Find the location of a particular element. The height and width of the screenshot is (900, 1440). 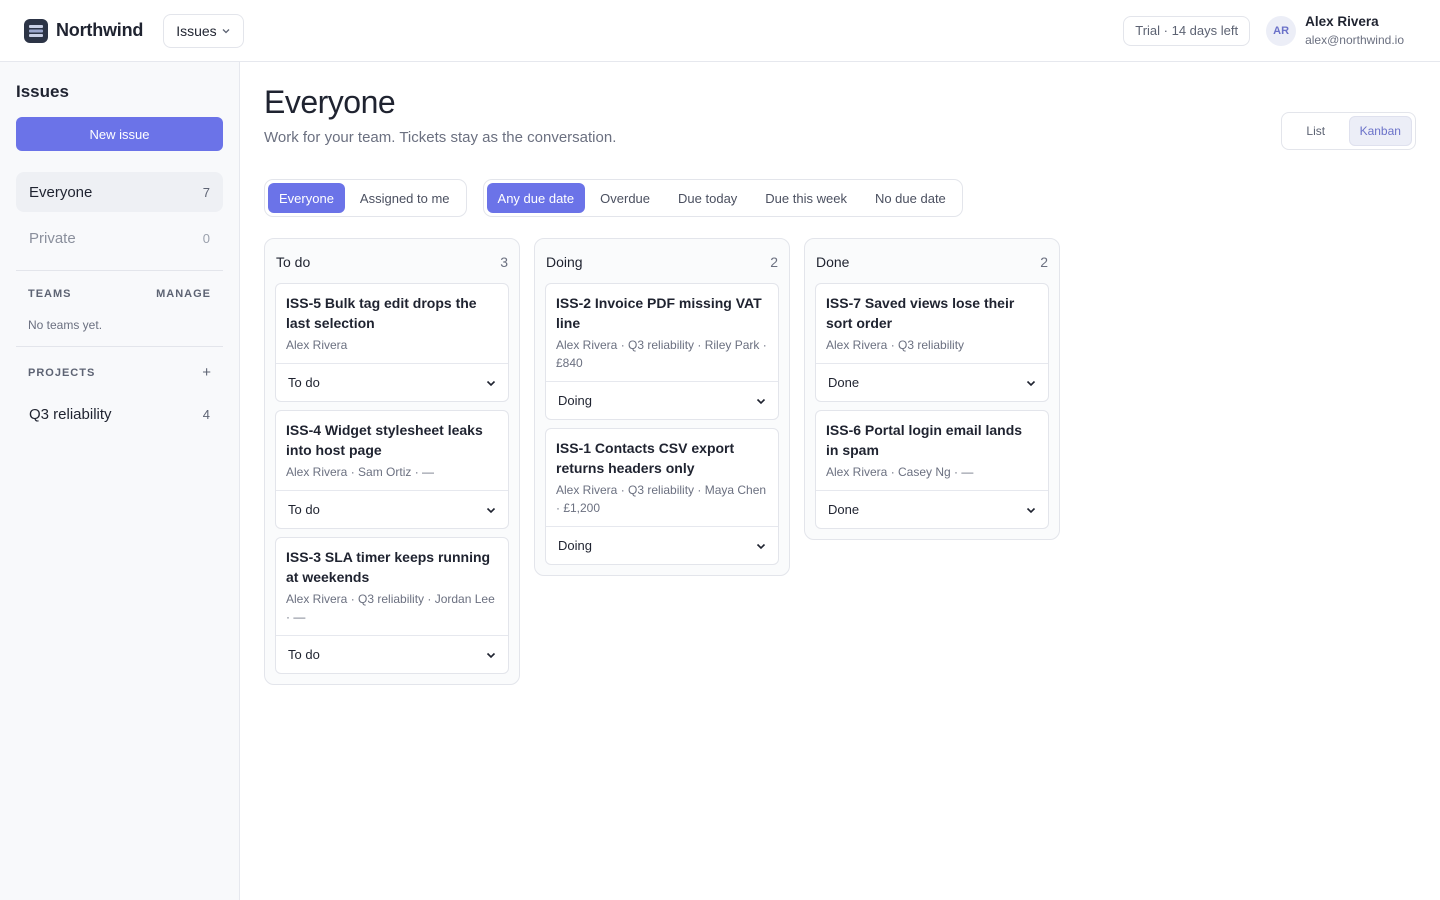

sidebar-nav: Everyone 7 Private 0 is located at coordinates (119, 215).